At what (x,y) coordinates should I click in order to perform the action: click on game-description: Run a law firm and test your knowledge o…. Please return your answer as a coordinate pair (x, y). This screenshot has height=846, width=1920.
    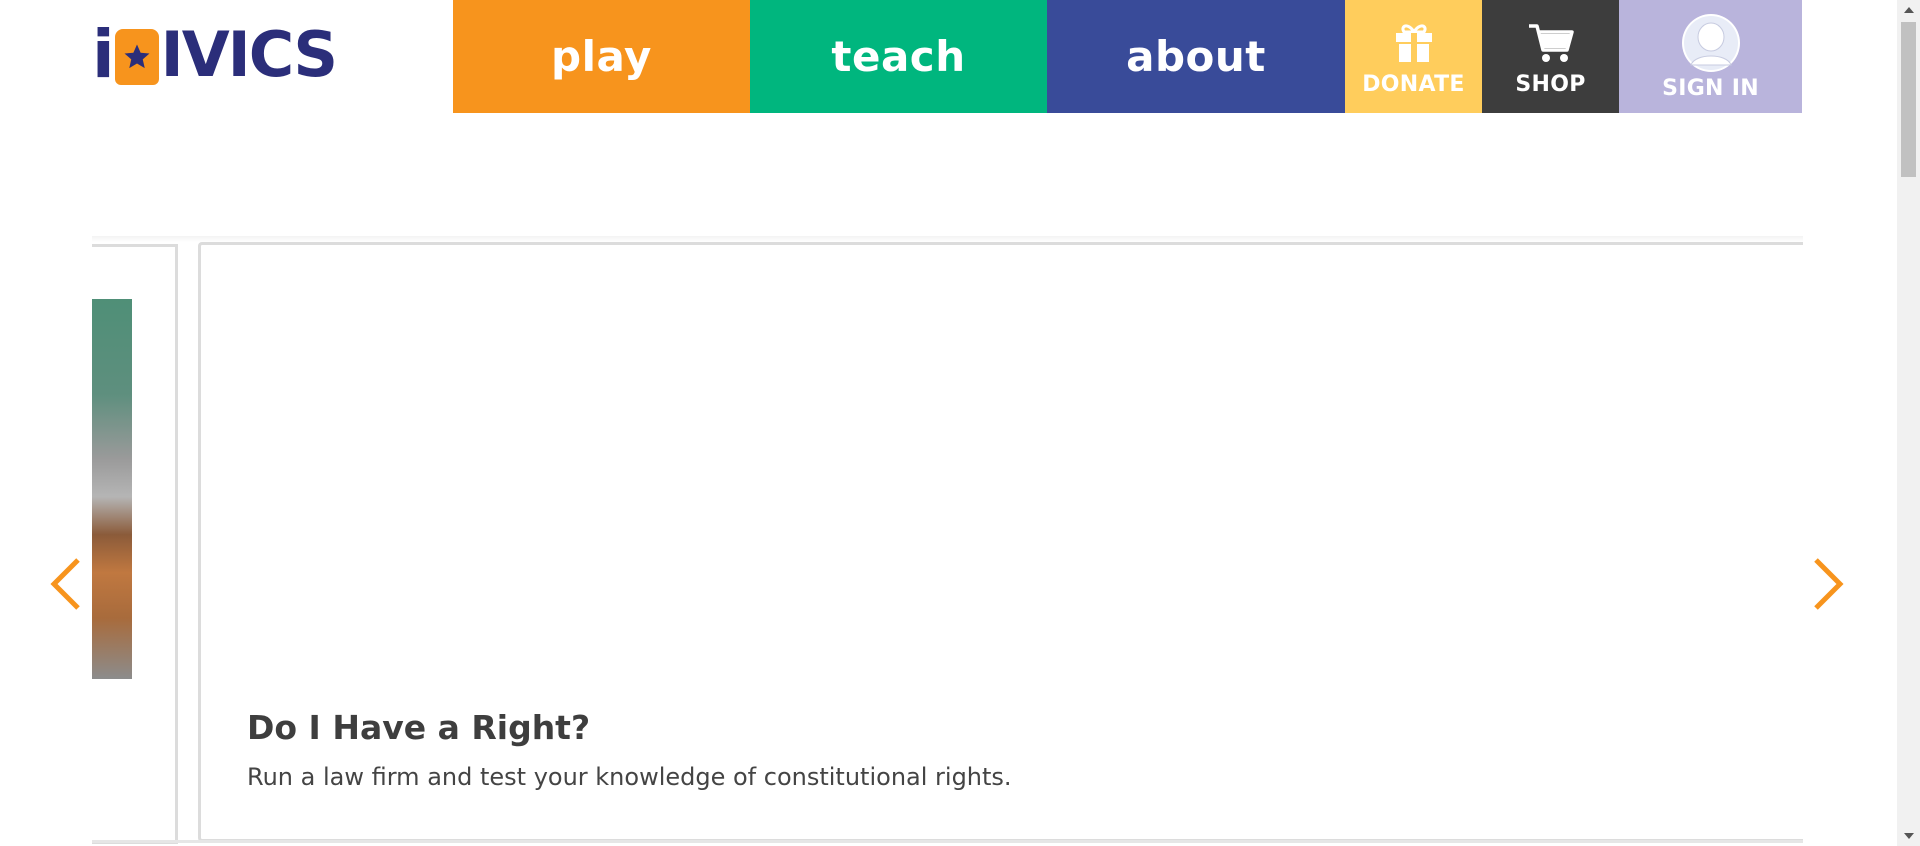
    Looking at the image, I should click on (629, 777).